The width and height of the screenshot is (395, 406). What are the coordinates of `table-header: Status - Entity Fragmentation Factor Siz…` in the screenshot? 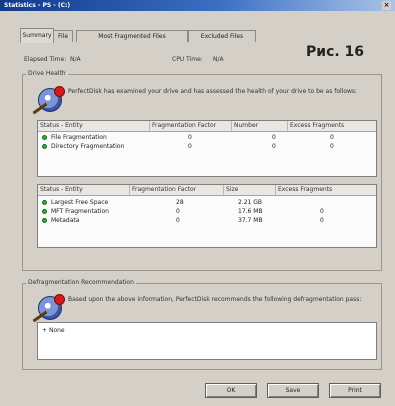 It's located at (207, 190).